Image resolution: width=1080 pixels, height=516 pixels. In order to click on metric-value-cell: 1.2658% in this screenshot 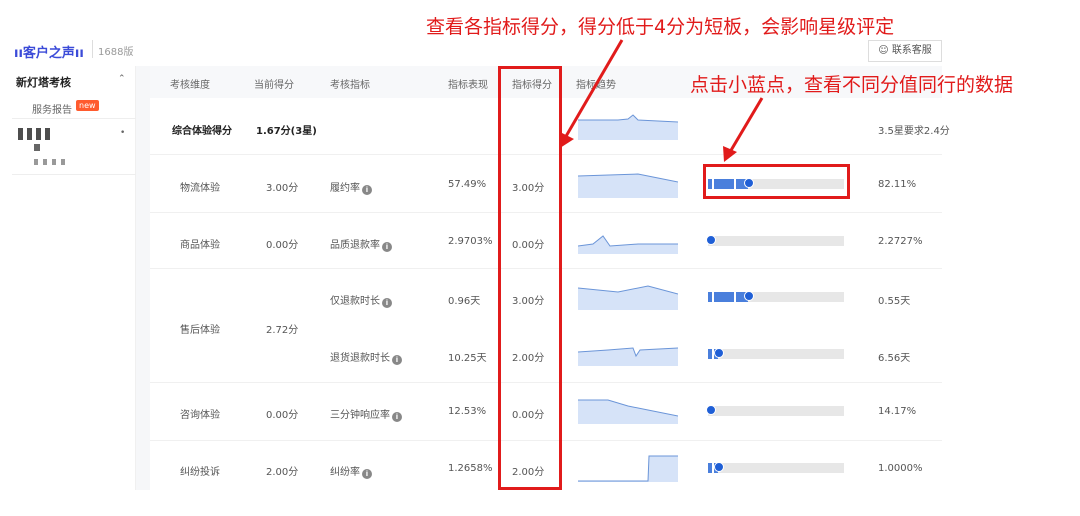, I will do `click(470, 468)`.